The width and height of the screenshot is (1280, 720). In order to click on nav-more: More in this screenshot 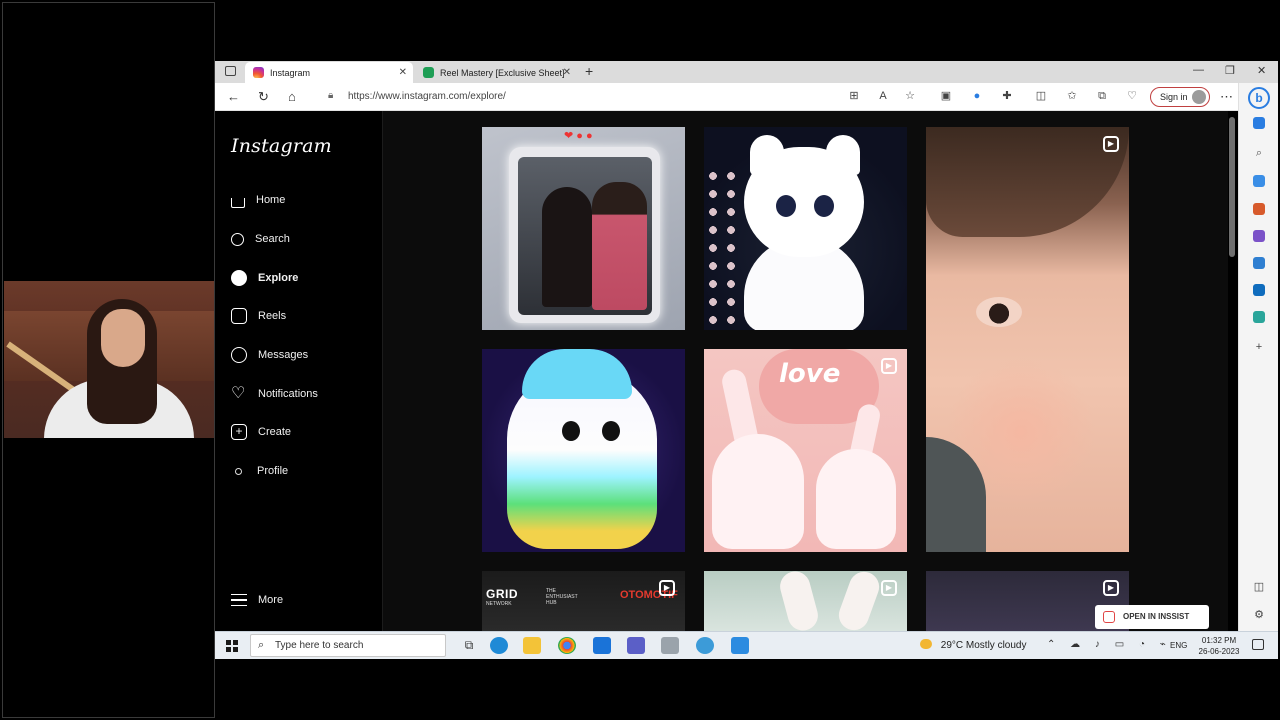, I will do `click(257, 600)`.